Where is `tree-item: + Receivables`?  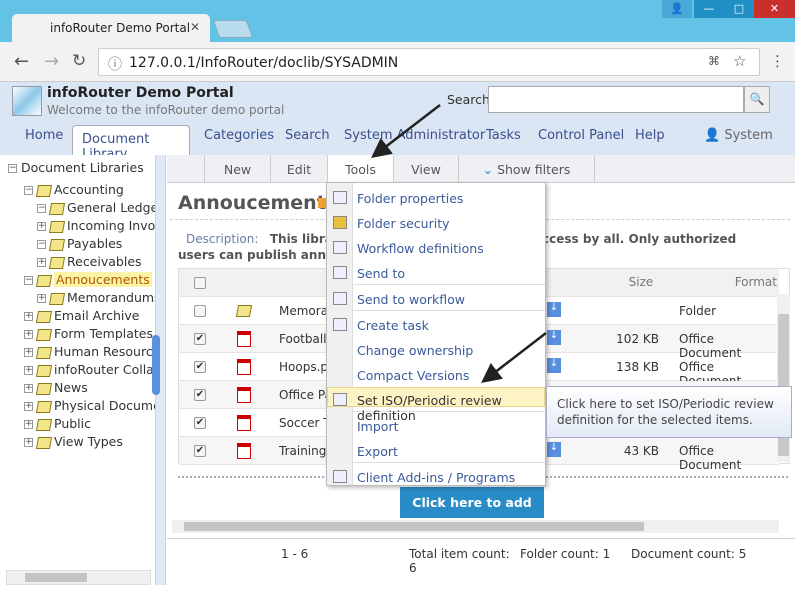
tree-item: + Receivables is located at coordinates (89, 262).